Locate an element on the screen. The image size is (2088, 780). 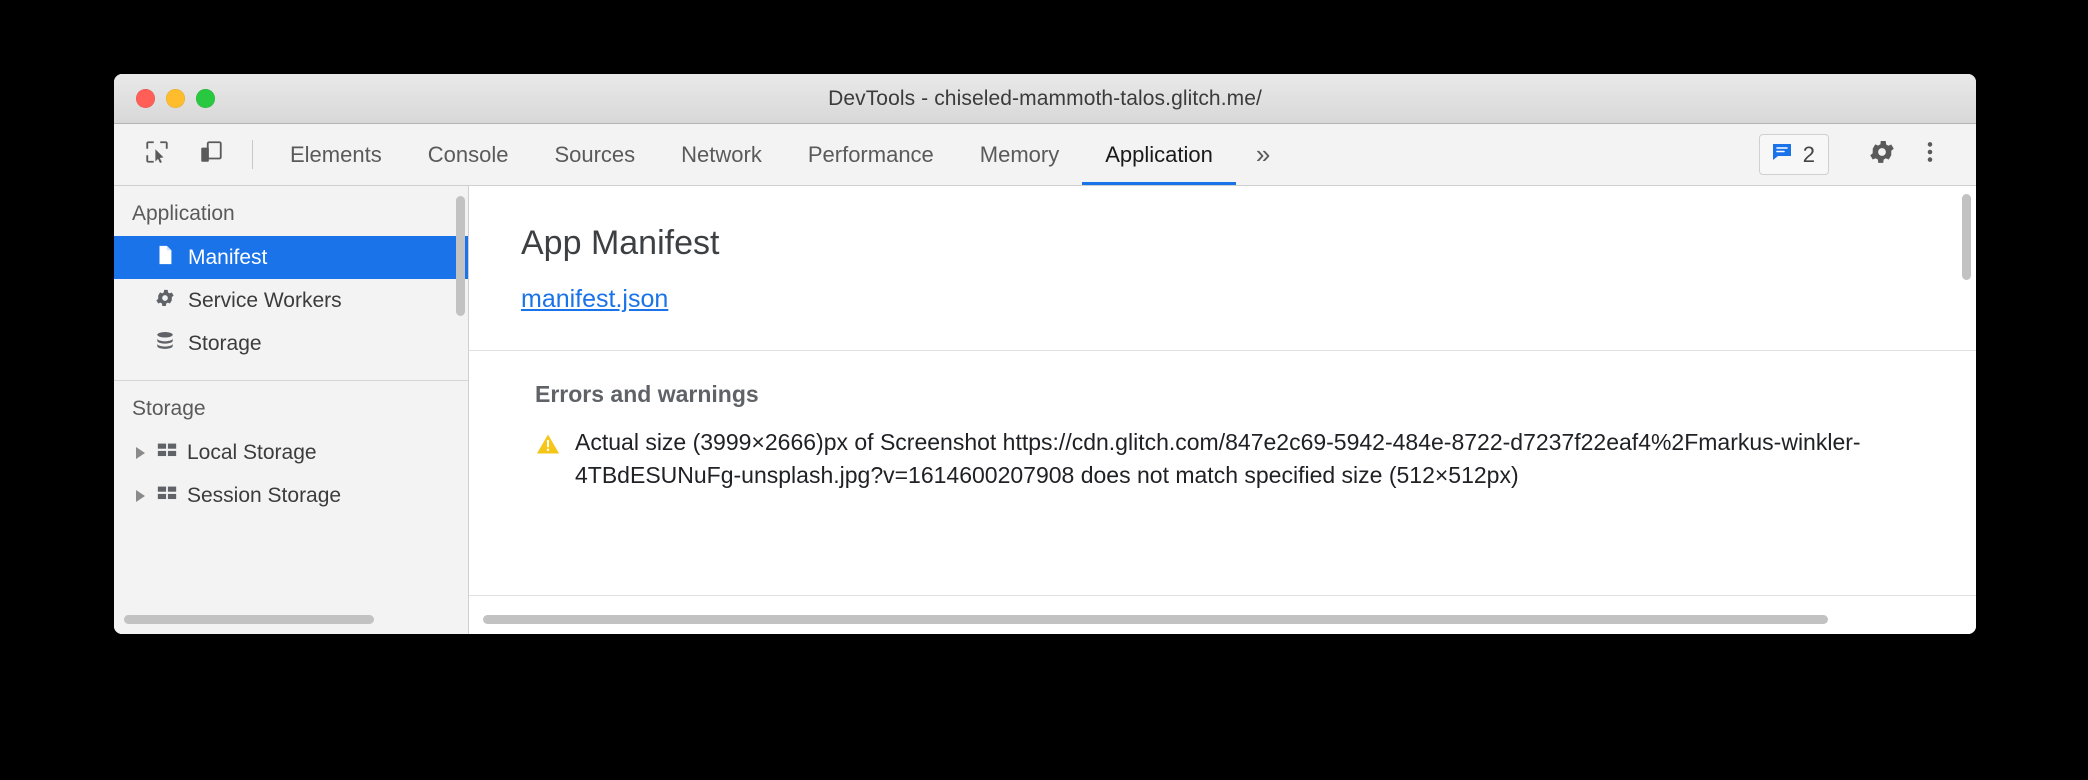
sidebar-item-storage: Storage is located at coordinates (291, 343).